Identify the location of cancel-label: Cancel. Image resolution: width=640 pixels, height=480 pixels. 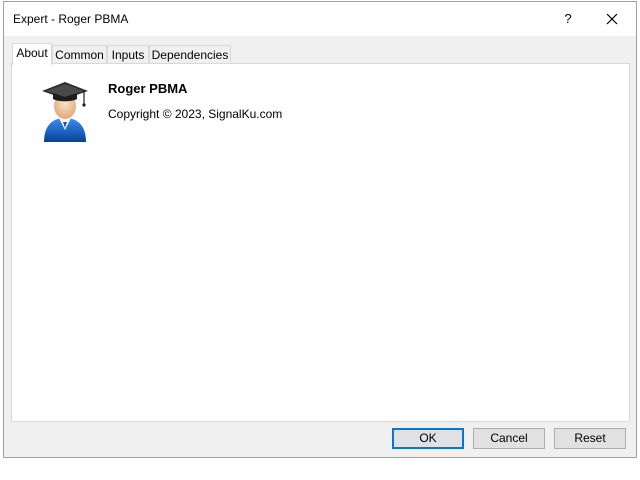
(509, 438).